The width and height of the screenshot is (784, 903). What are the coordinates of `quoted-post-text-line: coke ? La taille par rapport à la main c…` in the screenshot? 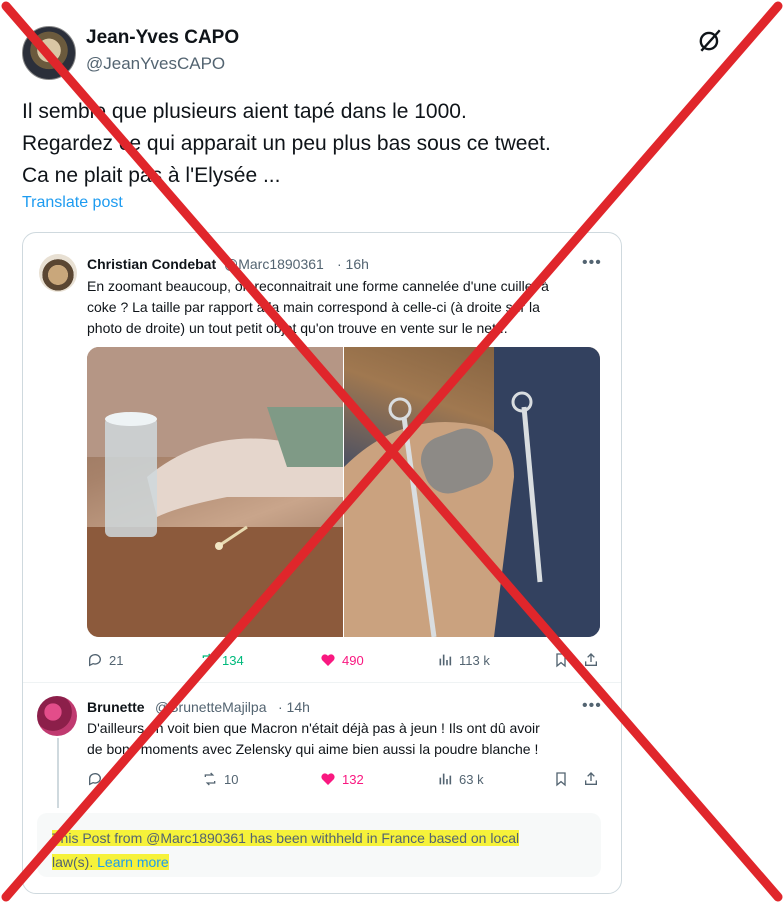 It's located at (313, 307).